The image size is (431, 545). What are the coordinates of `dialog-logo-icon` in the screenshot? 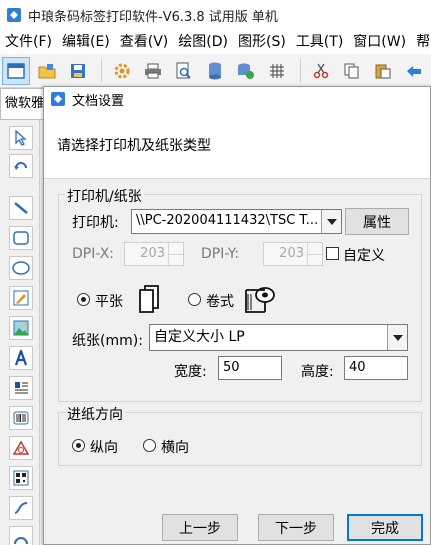 It's located at (58, 99).